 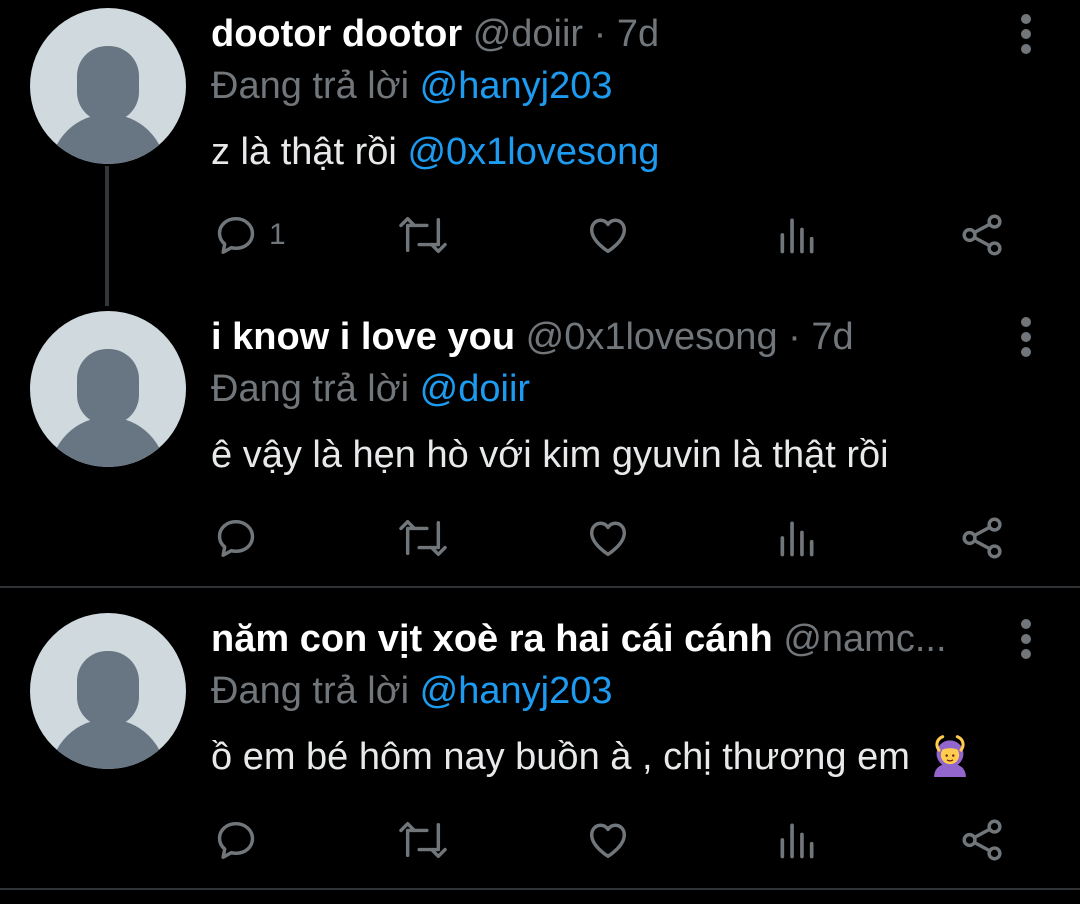 What do you see at coordinates (363, 337) in the screenshot?
I see `display-name: i know i love you` at bounding box center [363, 337].